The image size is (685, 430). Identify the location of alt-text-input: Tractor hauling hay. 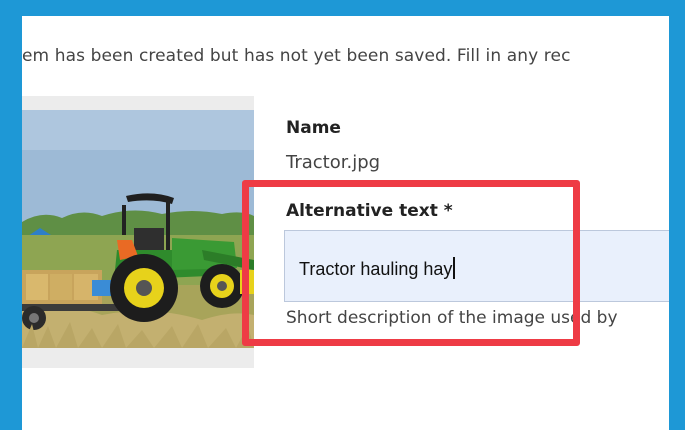
(476, 266).